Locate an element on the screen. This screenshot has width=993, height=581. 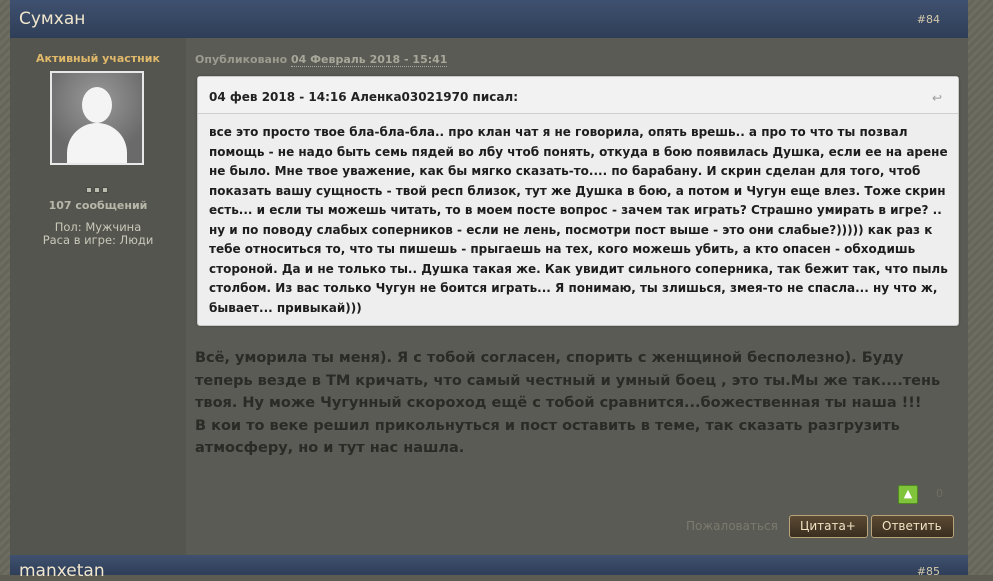
arrow-up-icon: ▲ is located at coordinates (908, 494).